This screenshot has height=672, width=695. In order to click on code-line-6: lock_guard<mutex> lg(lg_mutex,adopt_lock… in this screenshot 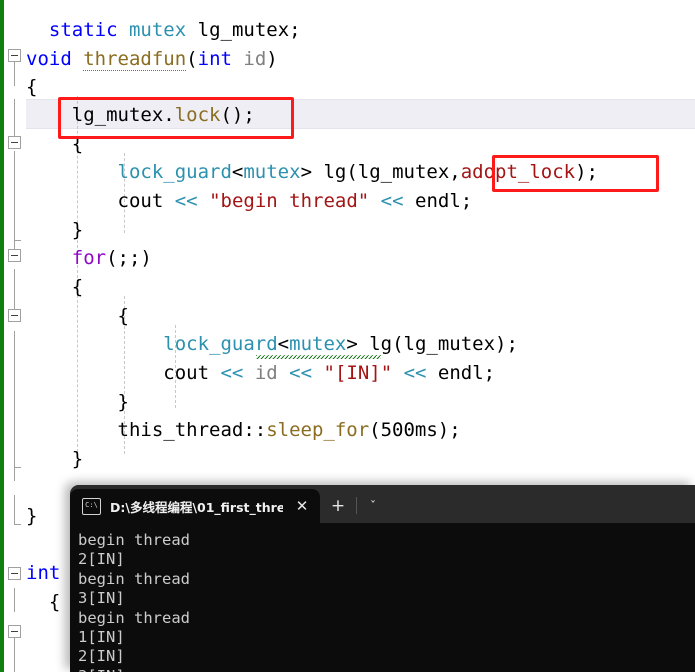, I will do `click(312, 172)`.